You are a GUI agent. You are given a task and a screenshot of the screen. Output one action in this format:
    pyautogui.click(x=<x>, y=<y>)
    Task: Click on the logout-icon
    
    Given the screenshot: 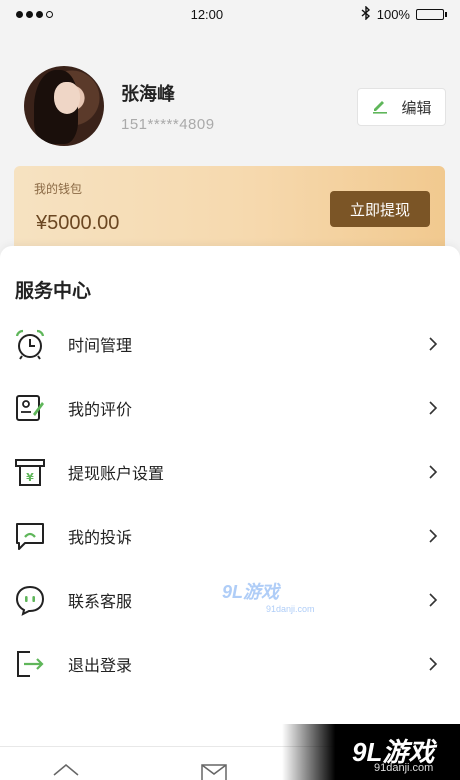 What is the action you would take?
    pyautogui.click(x=30, y=664)
    